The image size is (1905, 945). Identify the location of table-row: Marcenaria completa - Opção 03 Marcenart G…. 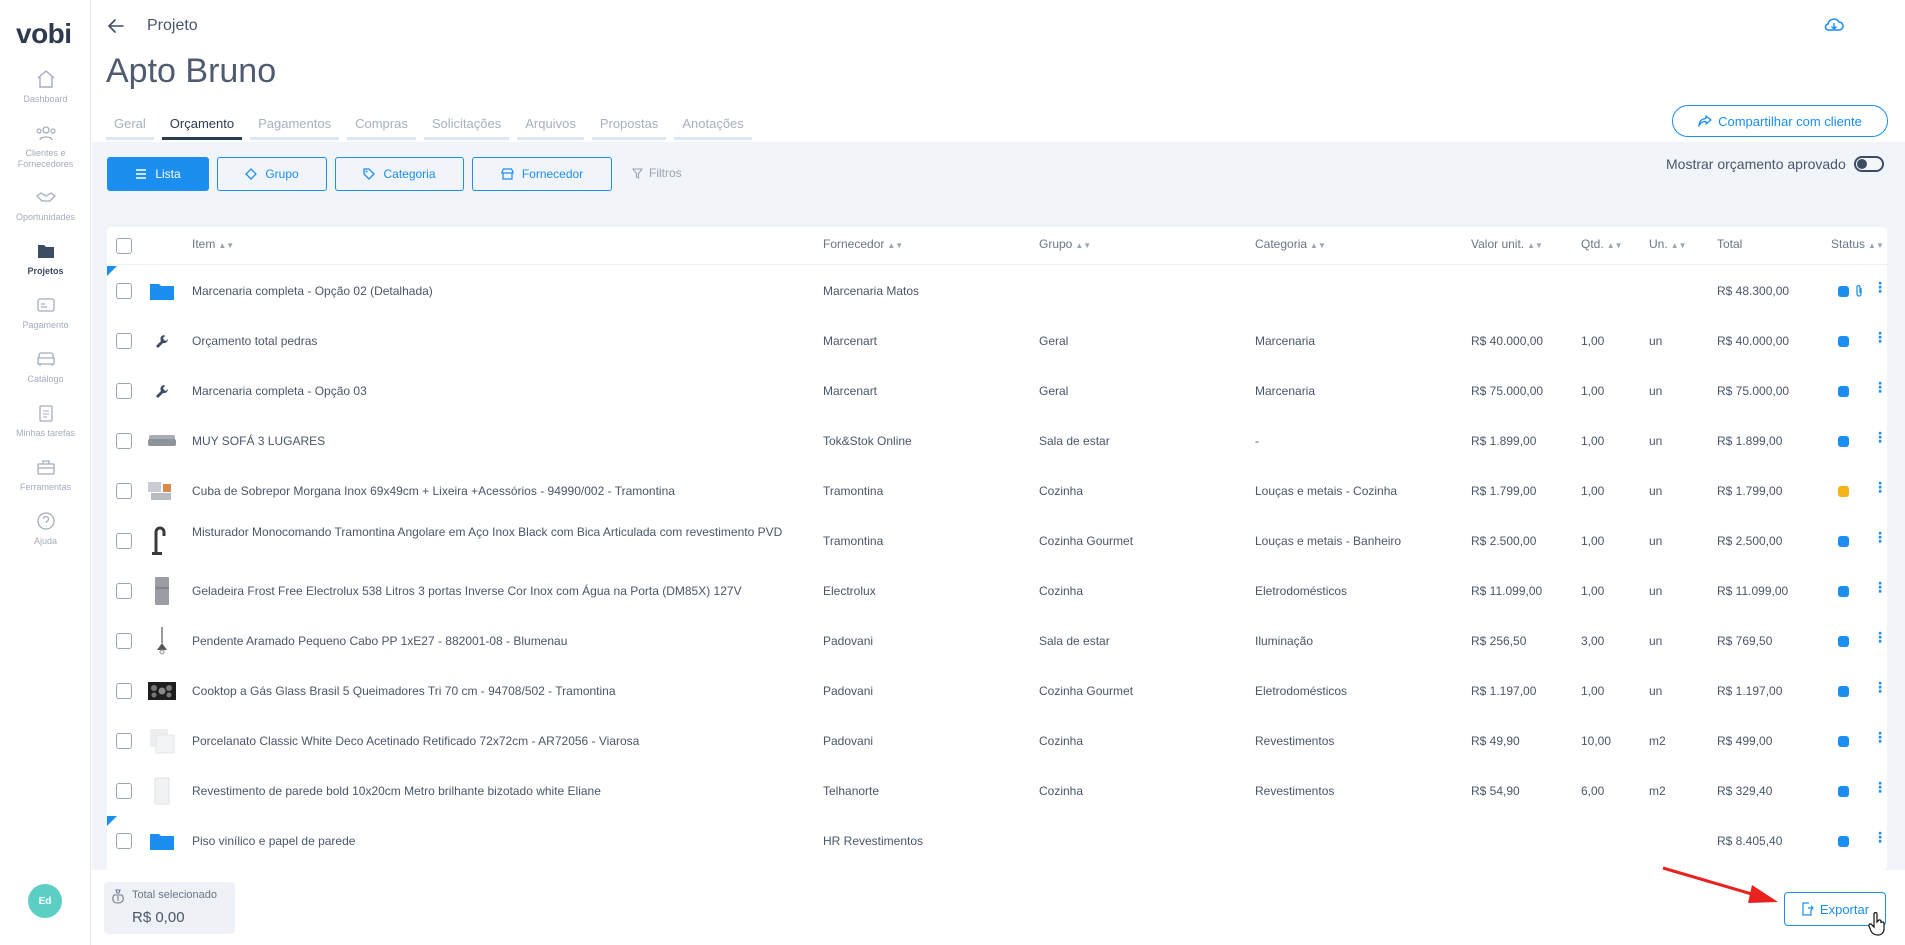
(997, 391).